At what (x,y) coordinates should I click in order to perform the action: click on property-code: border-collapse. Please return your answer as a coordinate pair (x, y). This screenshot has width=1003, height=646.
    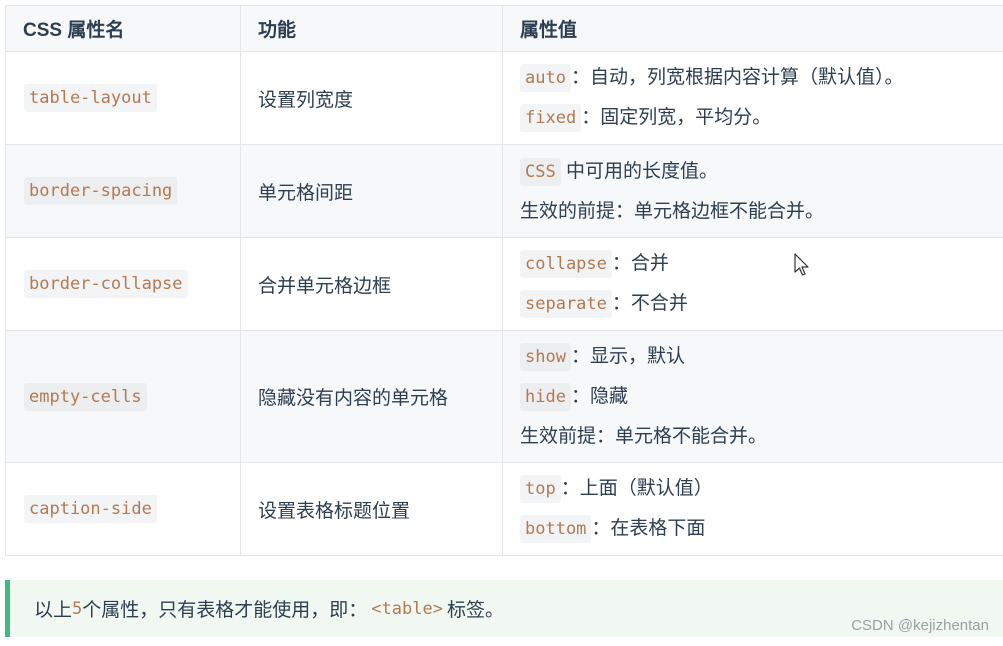
    Looking at the image, I should click on (106, 284).